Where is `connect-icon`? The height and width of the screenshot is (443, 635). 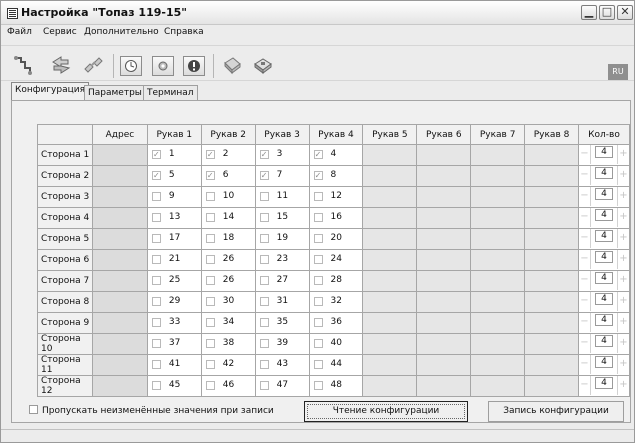
connect-icon is located at coordinates (23, 65).